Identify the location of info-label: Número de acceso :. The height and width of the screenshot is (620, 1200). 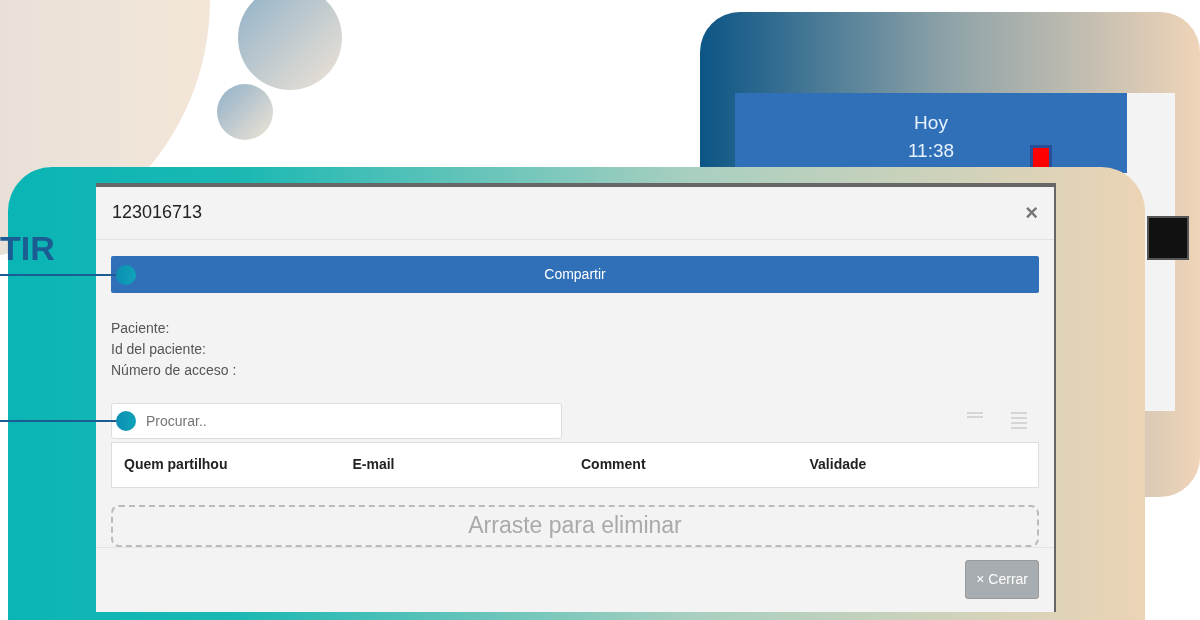
(174, 370).